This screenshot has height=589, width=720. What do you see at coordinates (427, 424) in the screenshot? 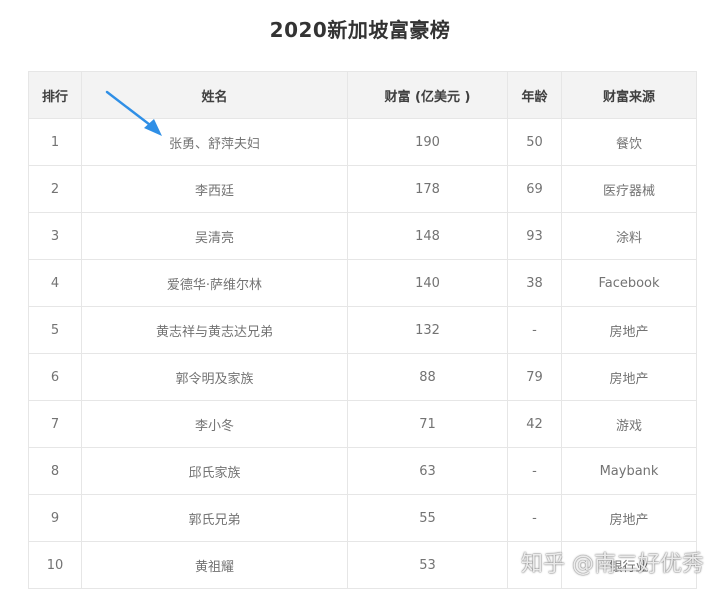
I see `cell-wealth: 71` at bounding box center [427, 424].